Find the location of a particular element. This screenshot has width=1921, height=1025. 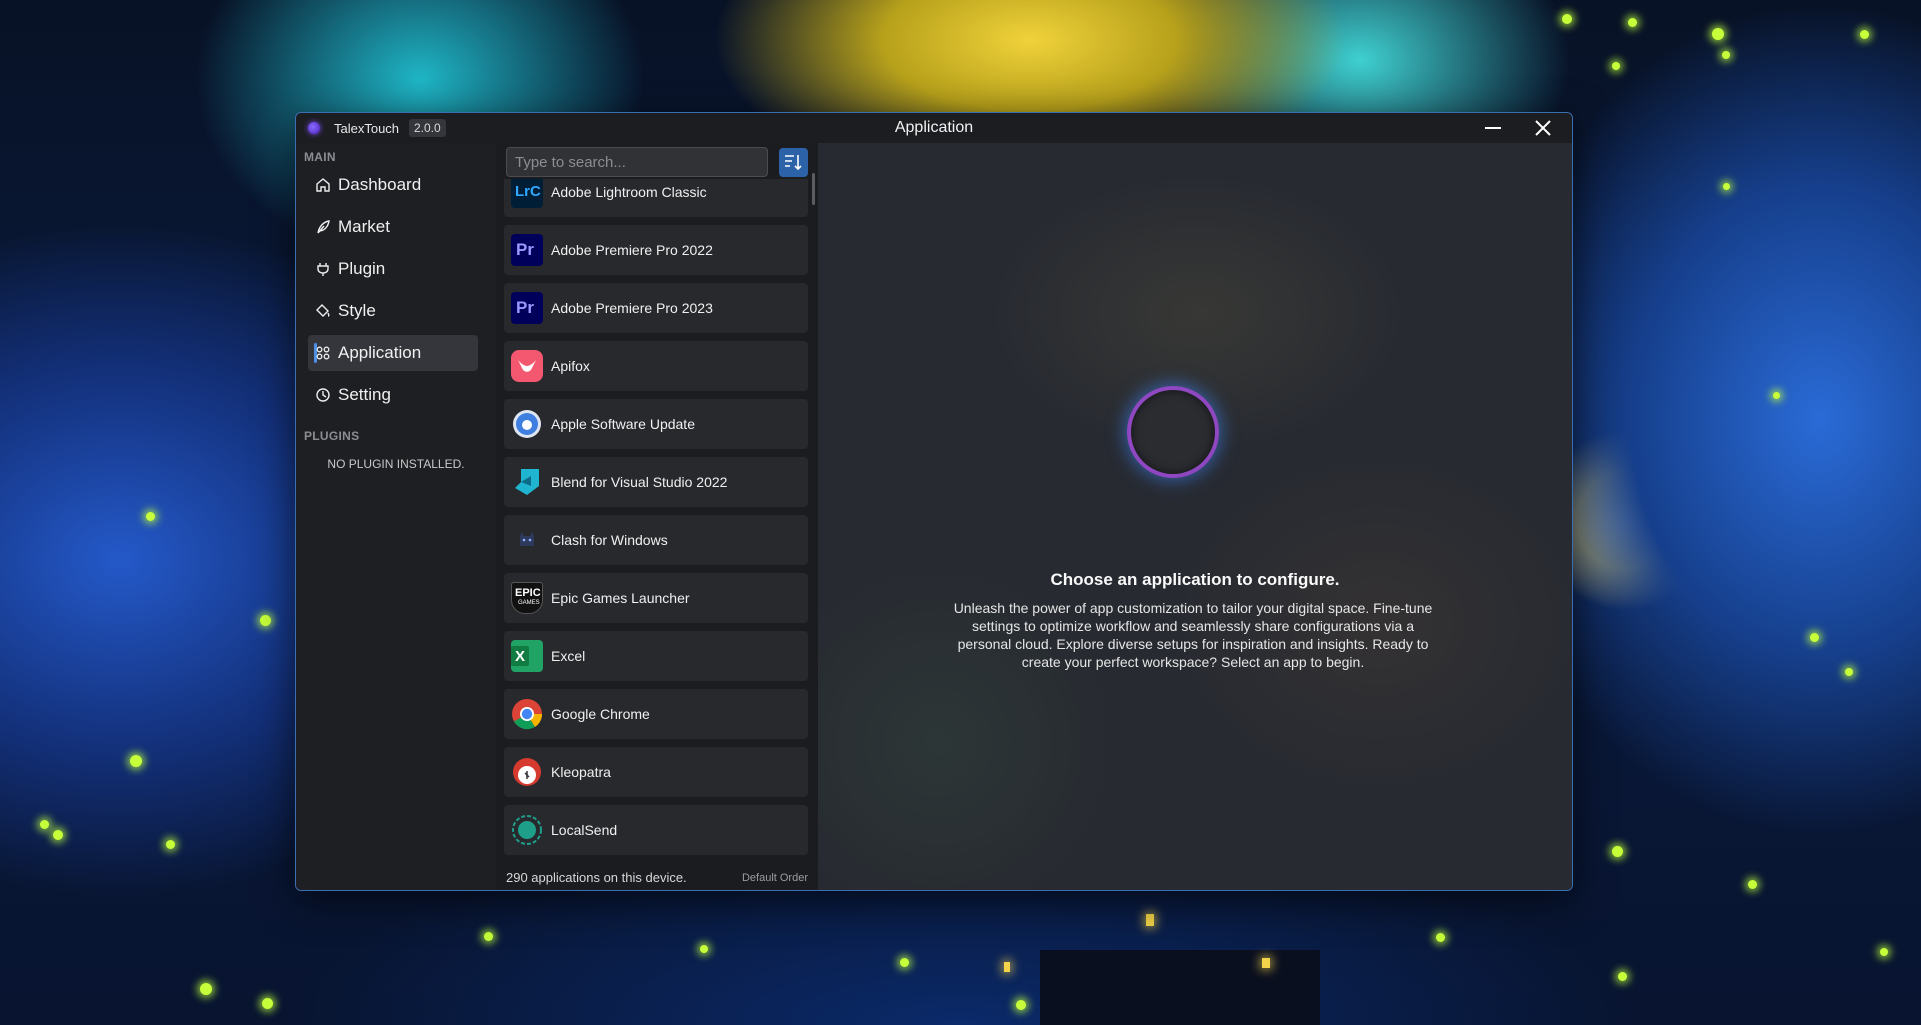

sidebar-item-label: Style is located at coordinates (357, 310).